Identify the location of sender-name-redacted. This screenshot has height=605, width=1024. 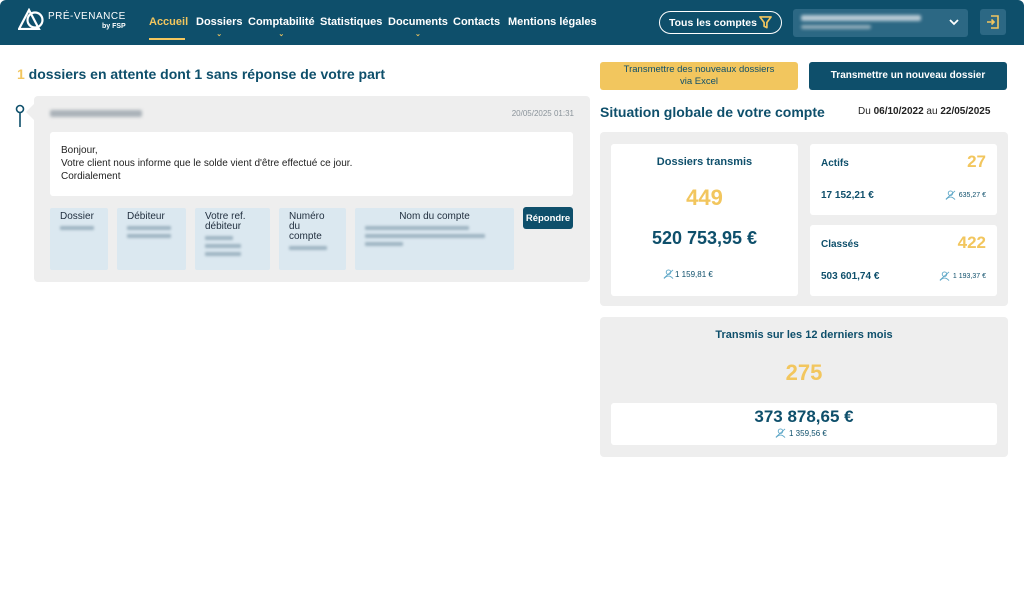
(96, 113).